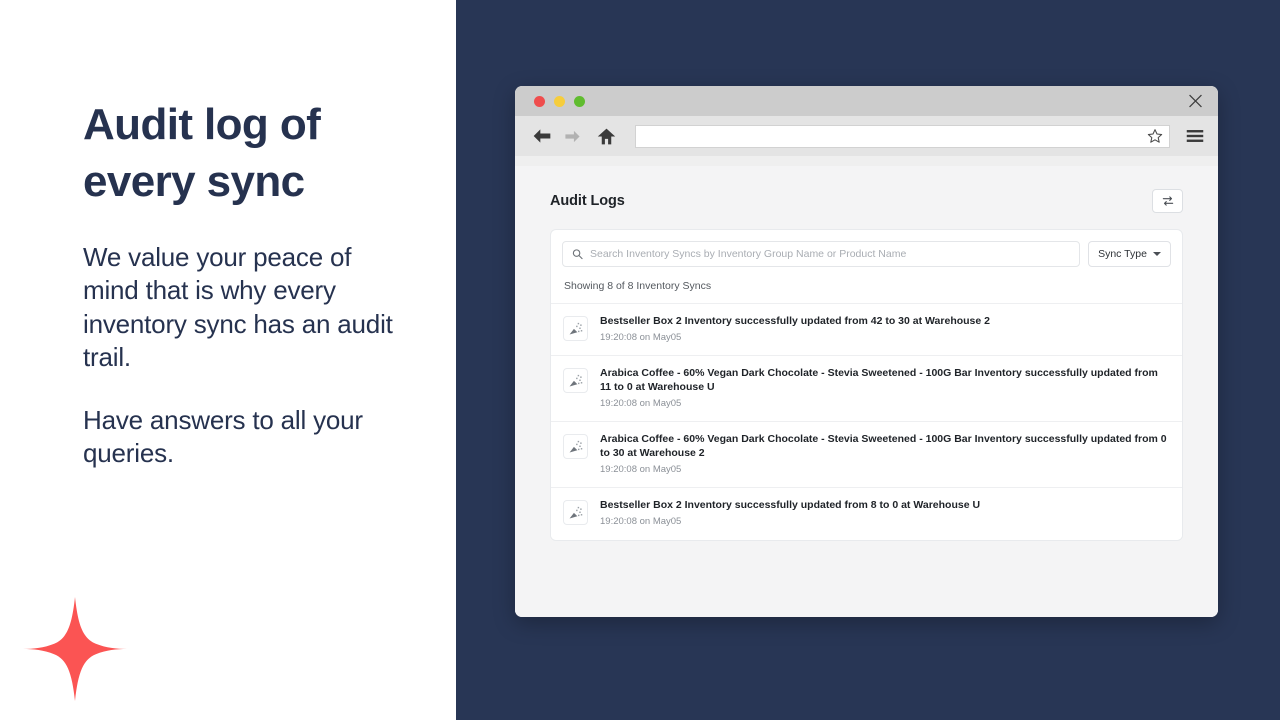 The height and width of the screenshot is (720, 1280). I want to click on window-close-dot, so click(539, 101).